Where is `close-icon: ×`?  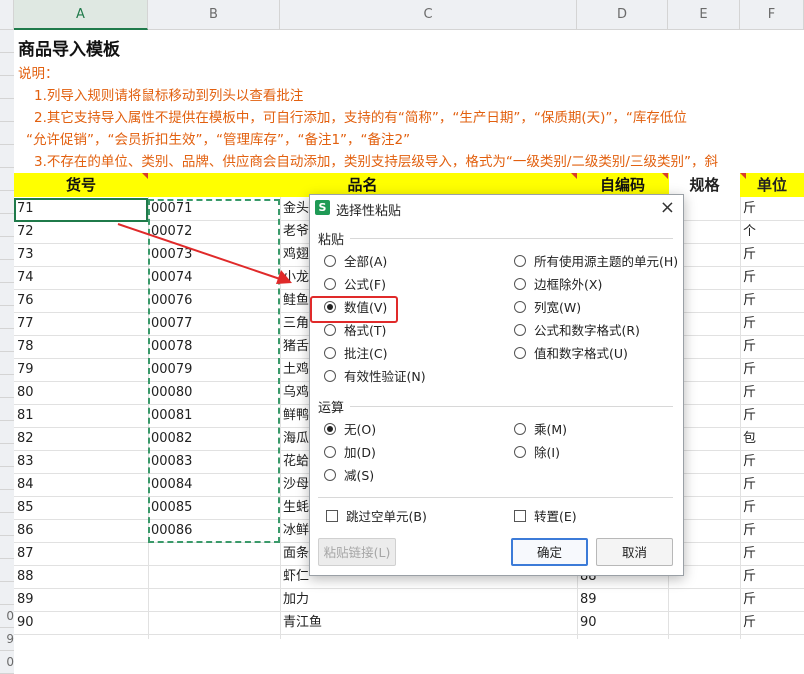
close-icon: × is located at coordinates (667, 207).